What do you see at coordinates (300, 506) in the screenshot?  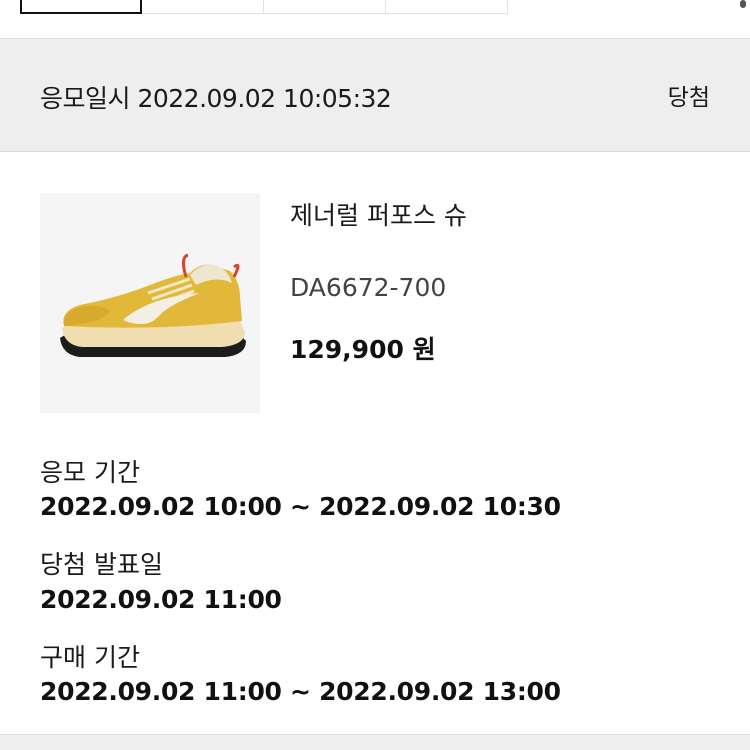 I see `entry-period-value: 2022.09.02 10:00 ~ 2022.09.02 10:30` at bounding box center [300, 506].